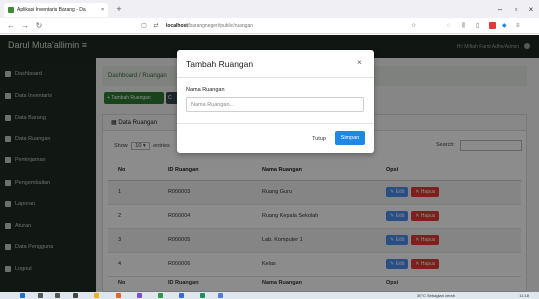 Image resolution: width=539 pixels, height=299 pixels. I want to click on nama-ruangan-label: Nama Ruangan, so click(205, 90).